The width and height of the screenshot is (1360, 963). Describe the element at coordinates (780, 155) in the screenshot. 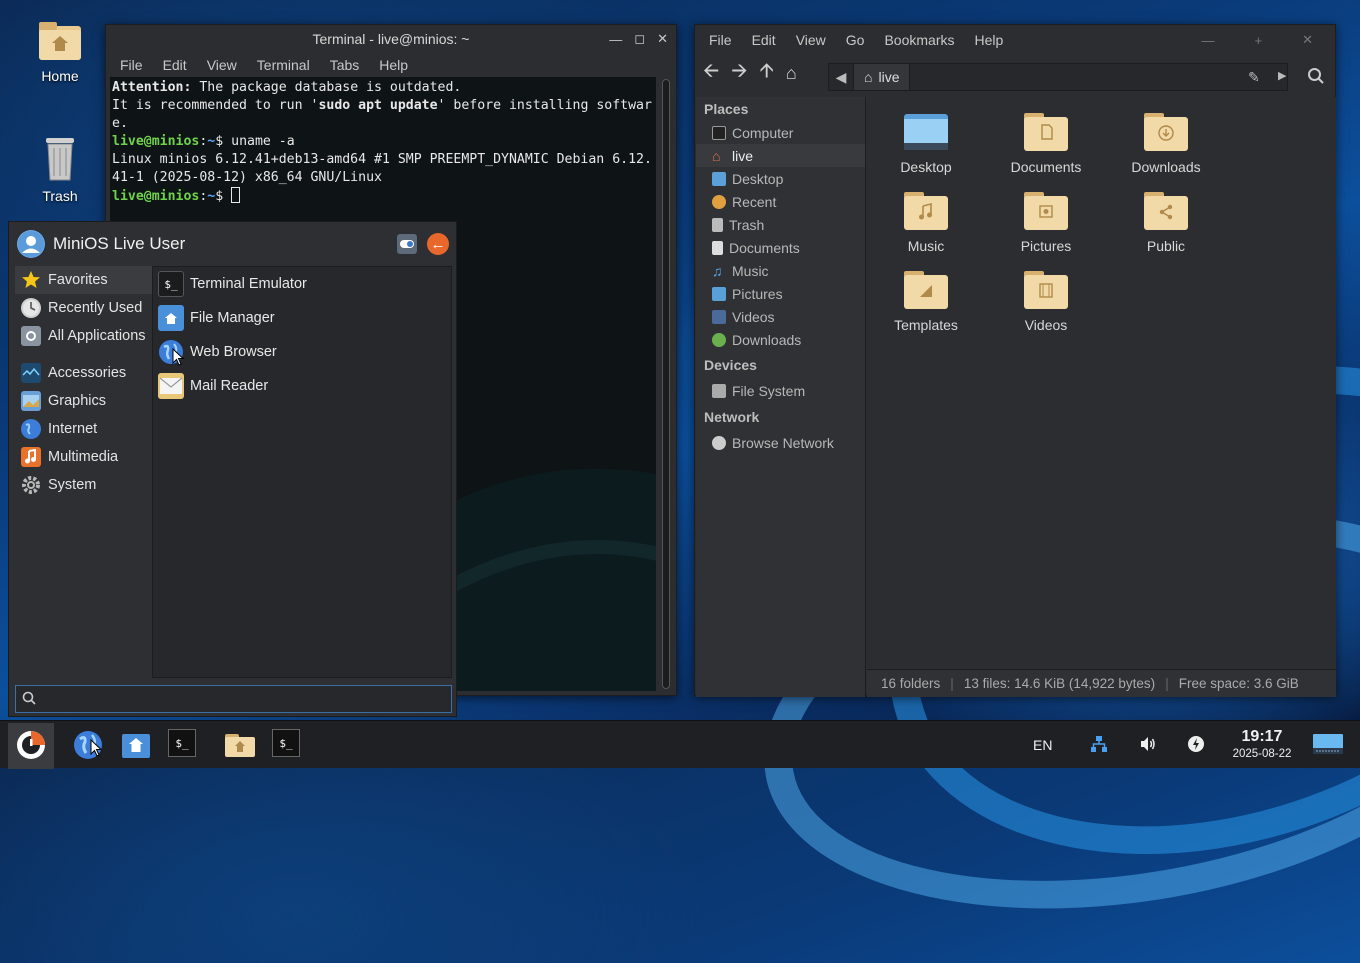

I see `sidebar-item-live: ⌂ live` at that location.